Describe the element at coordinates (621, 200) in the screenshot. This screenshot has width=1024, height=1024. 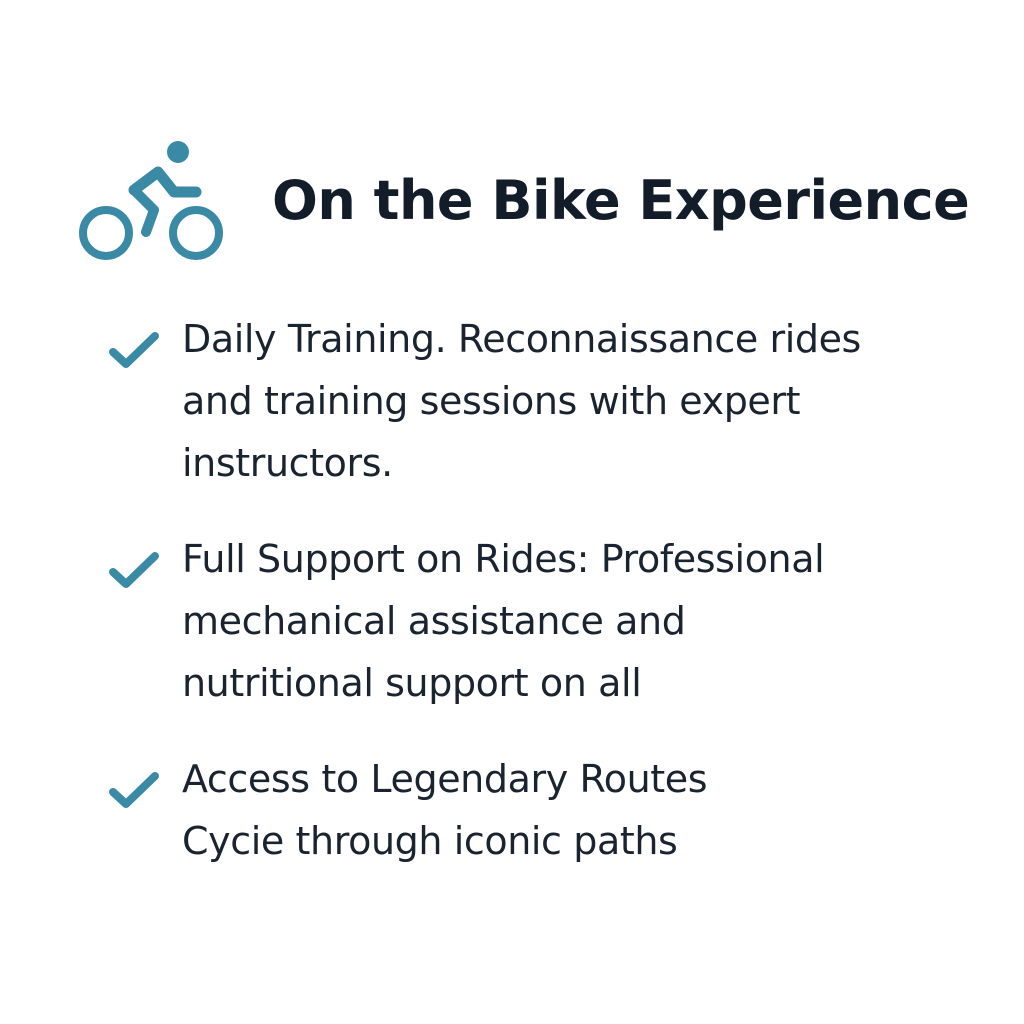
I see `page-title: On the Bike Experience` at that location.